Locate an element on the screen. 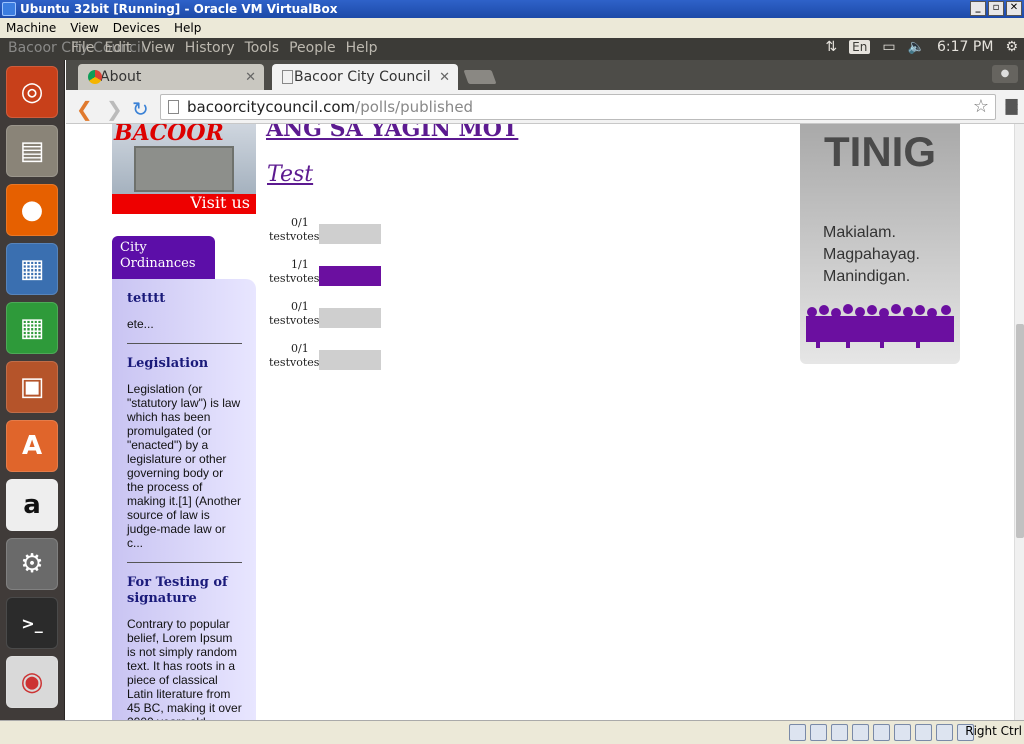 This screenshot has height=744, width=1024. chrome-favicon-icon is located at coordinates (95, 77).